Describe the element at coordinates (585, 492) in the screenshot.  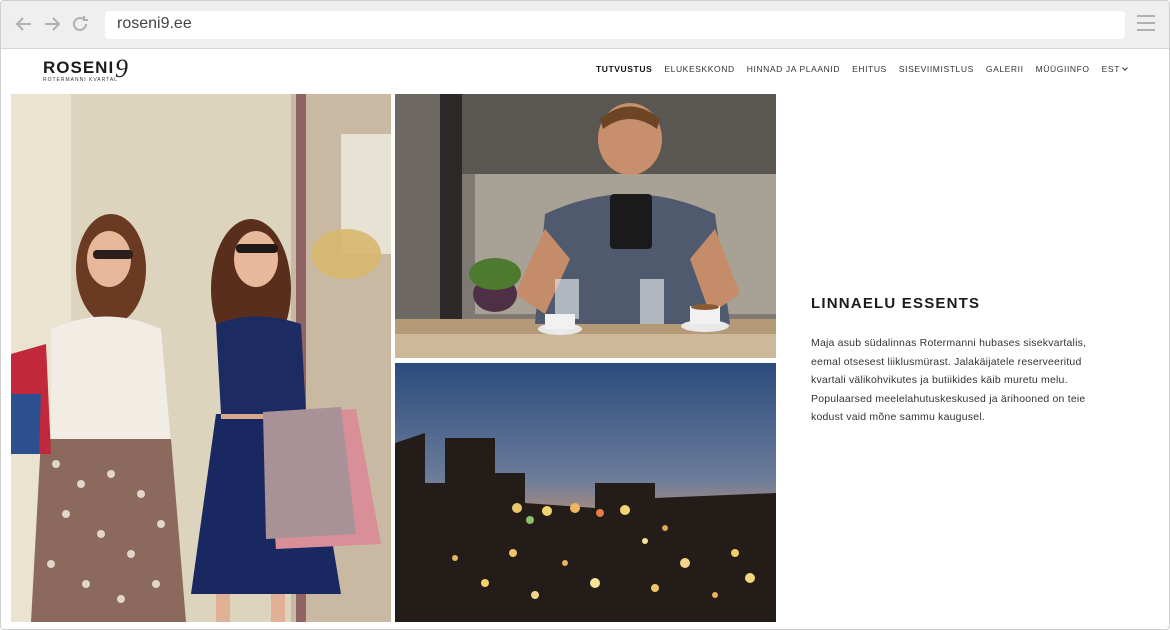
I see `photo-city-skyline-bokeh` at that location.